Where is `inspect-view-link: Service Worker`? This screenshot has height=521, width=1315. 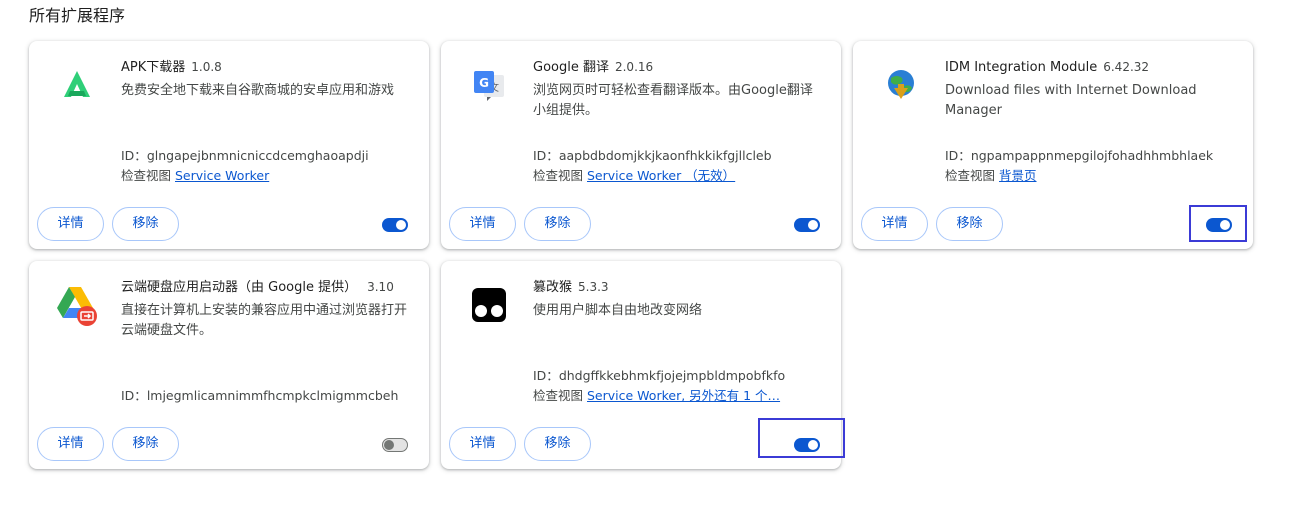
inspect-view-link: Service Worker is located at coordinates (222, 175).